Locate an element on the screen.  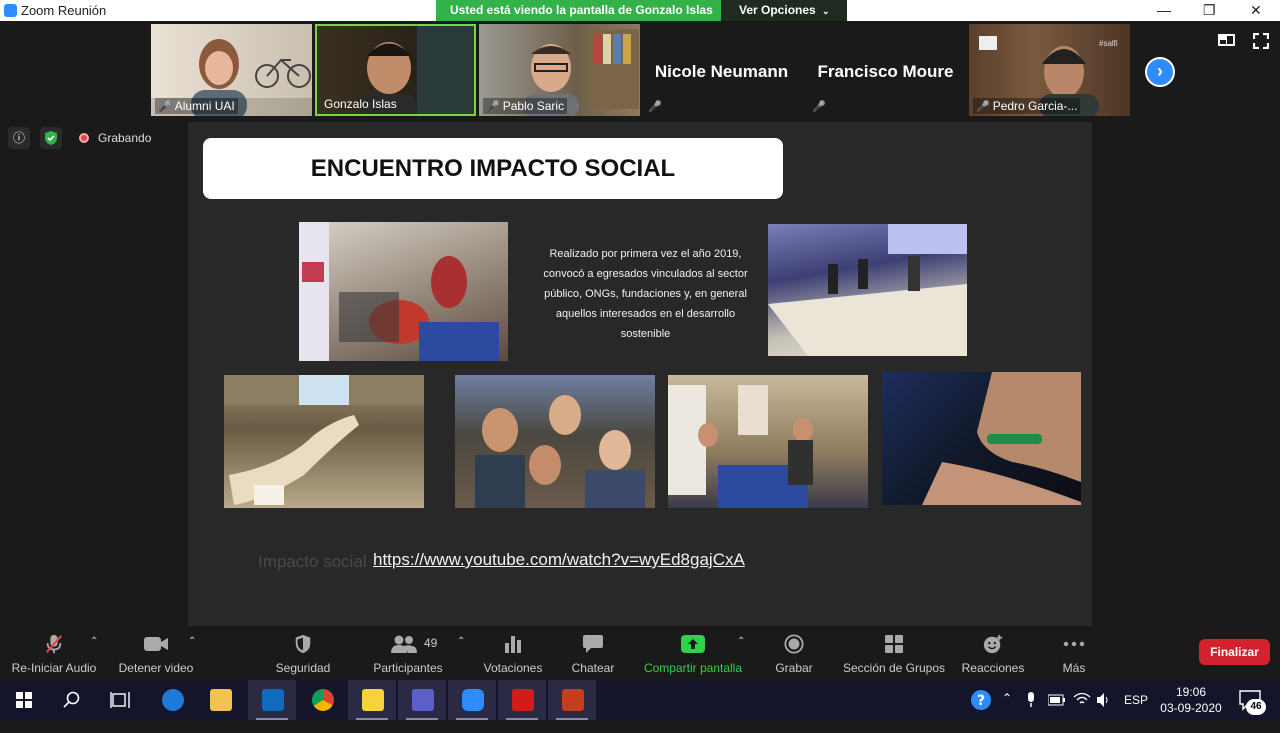
window-title: Zoom Reunión is located at coordinates (64, 10).